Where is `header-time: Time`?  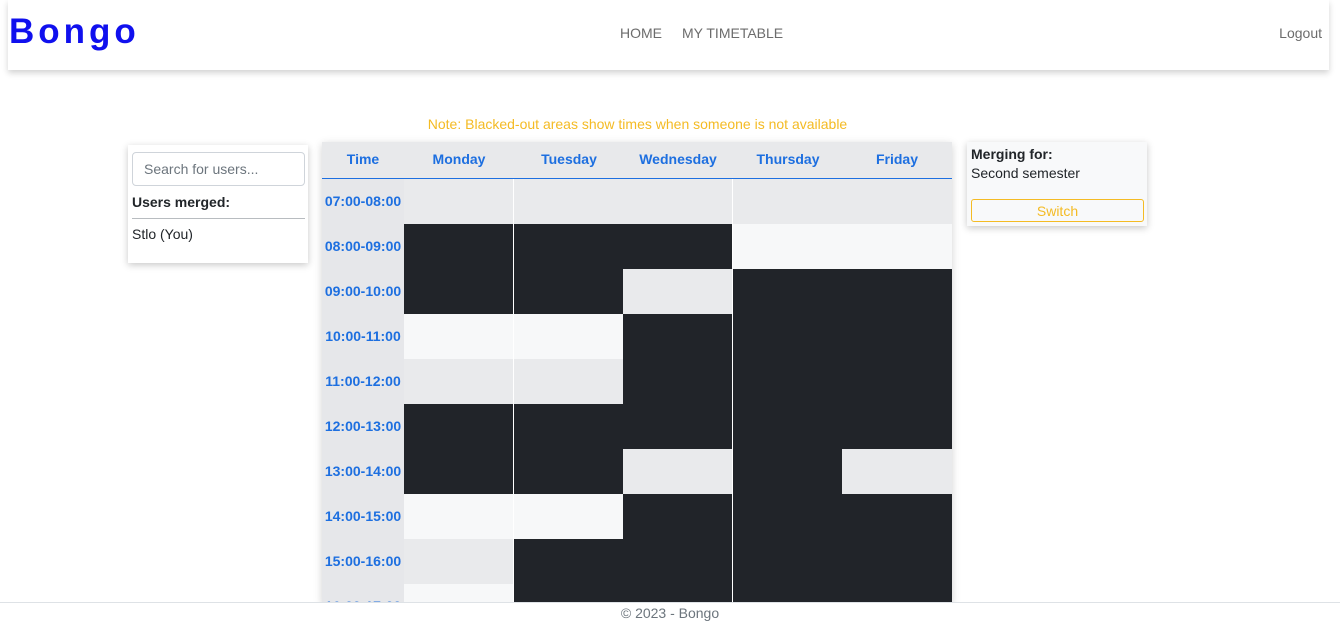
header-time: Time is located at coordinates (363, 159).